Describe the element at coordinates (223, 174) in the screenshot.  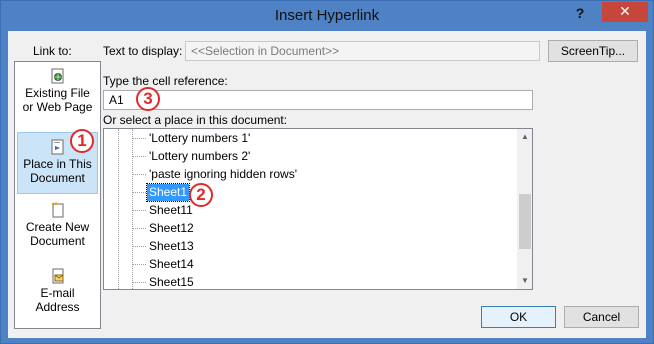
I see `tree-item-label: 'paste ignoring hidden rows'` at that location.